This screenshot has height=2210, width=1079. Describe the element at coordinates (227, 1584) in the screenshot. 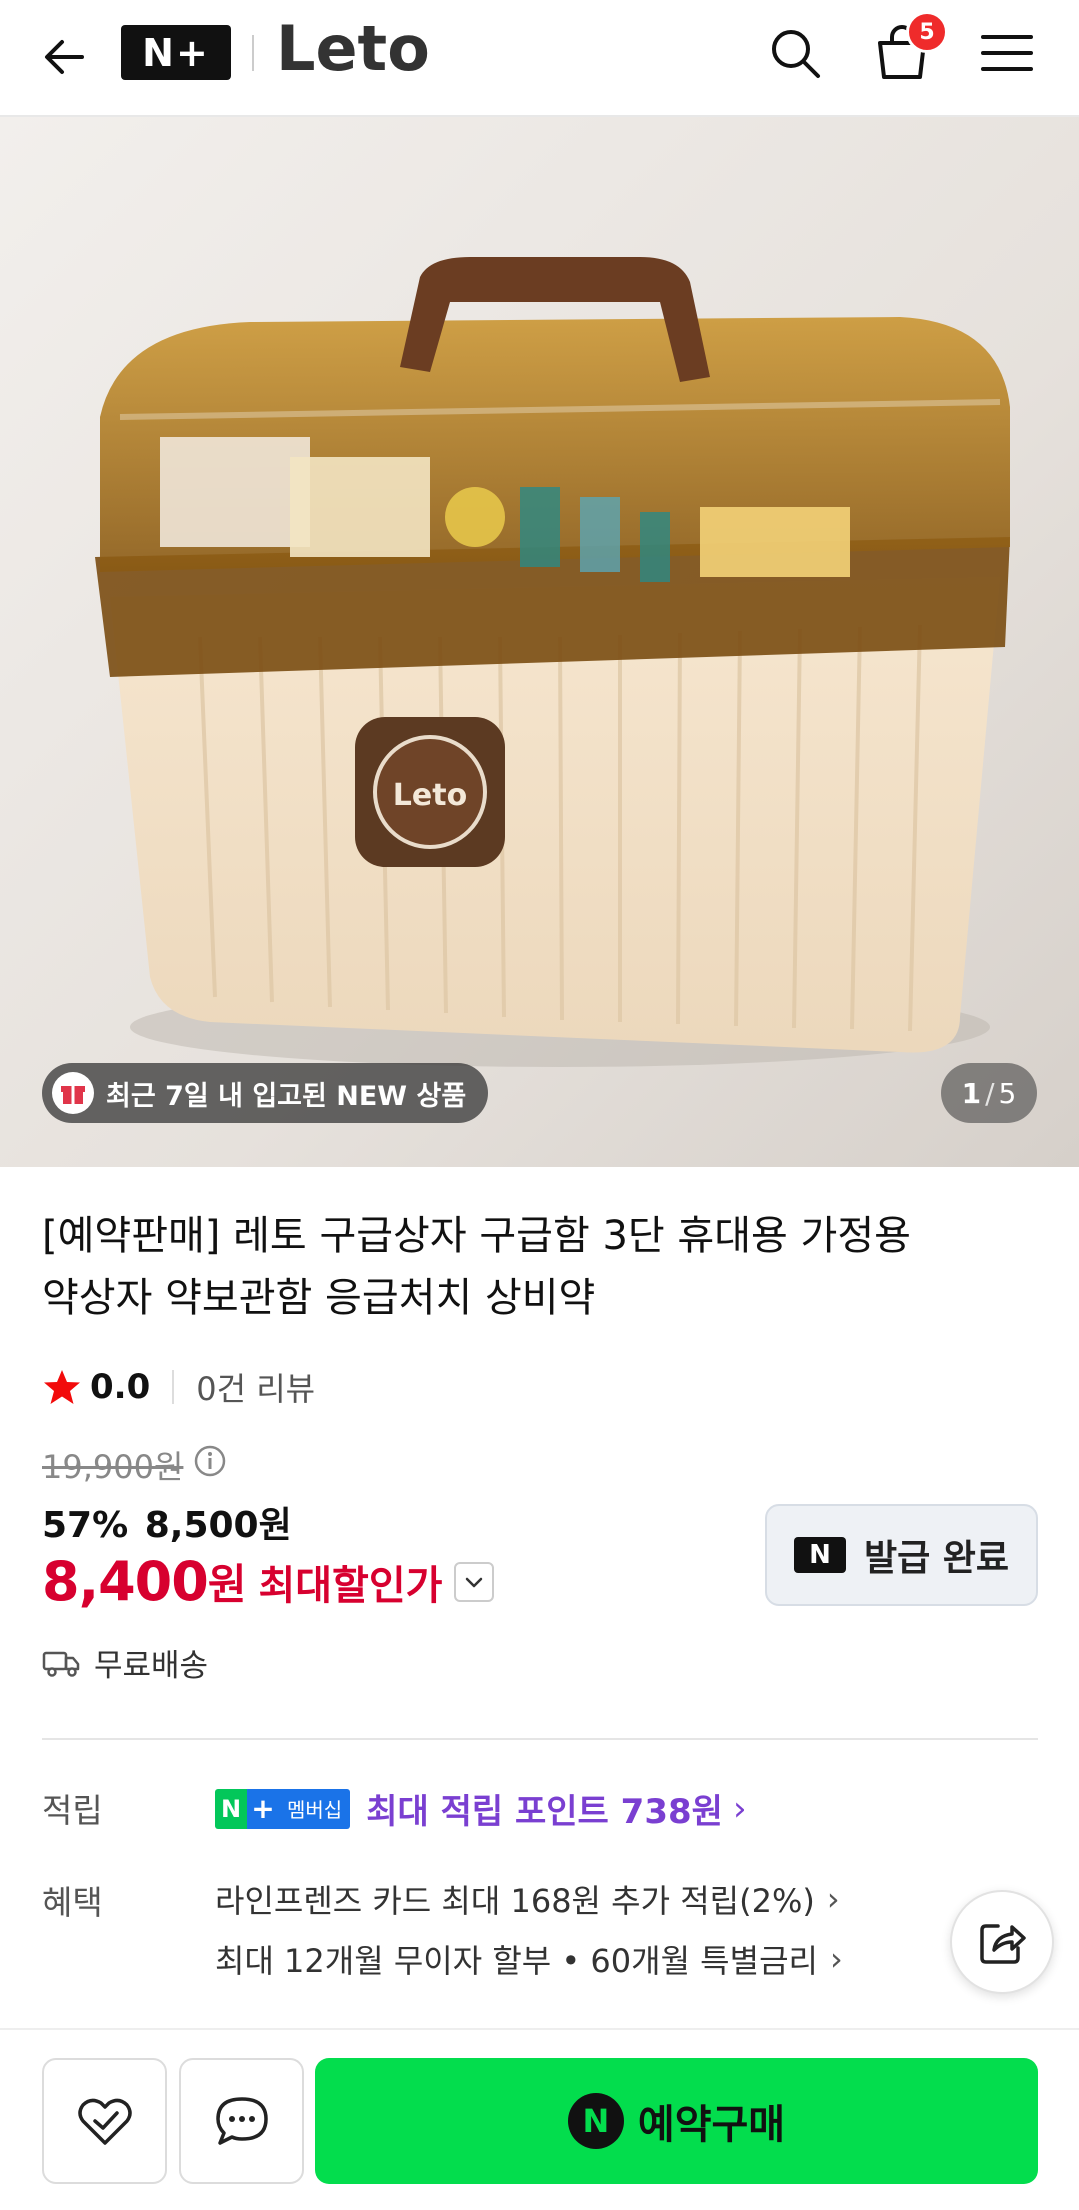

I see `best-price-unit: 원` at that location.